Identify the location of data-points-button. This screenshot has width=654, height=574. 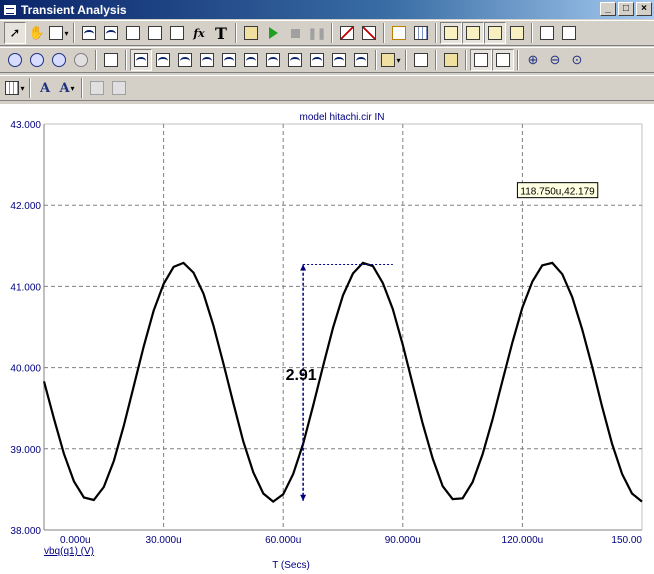
(451, 60).